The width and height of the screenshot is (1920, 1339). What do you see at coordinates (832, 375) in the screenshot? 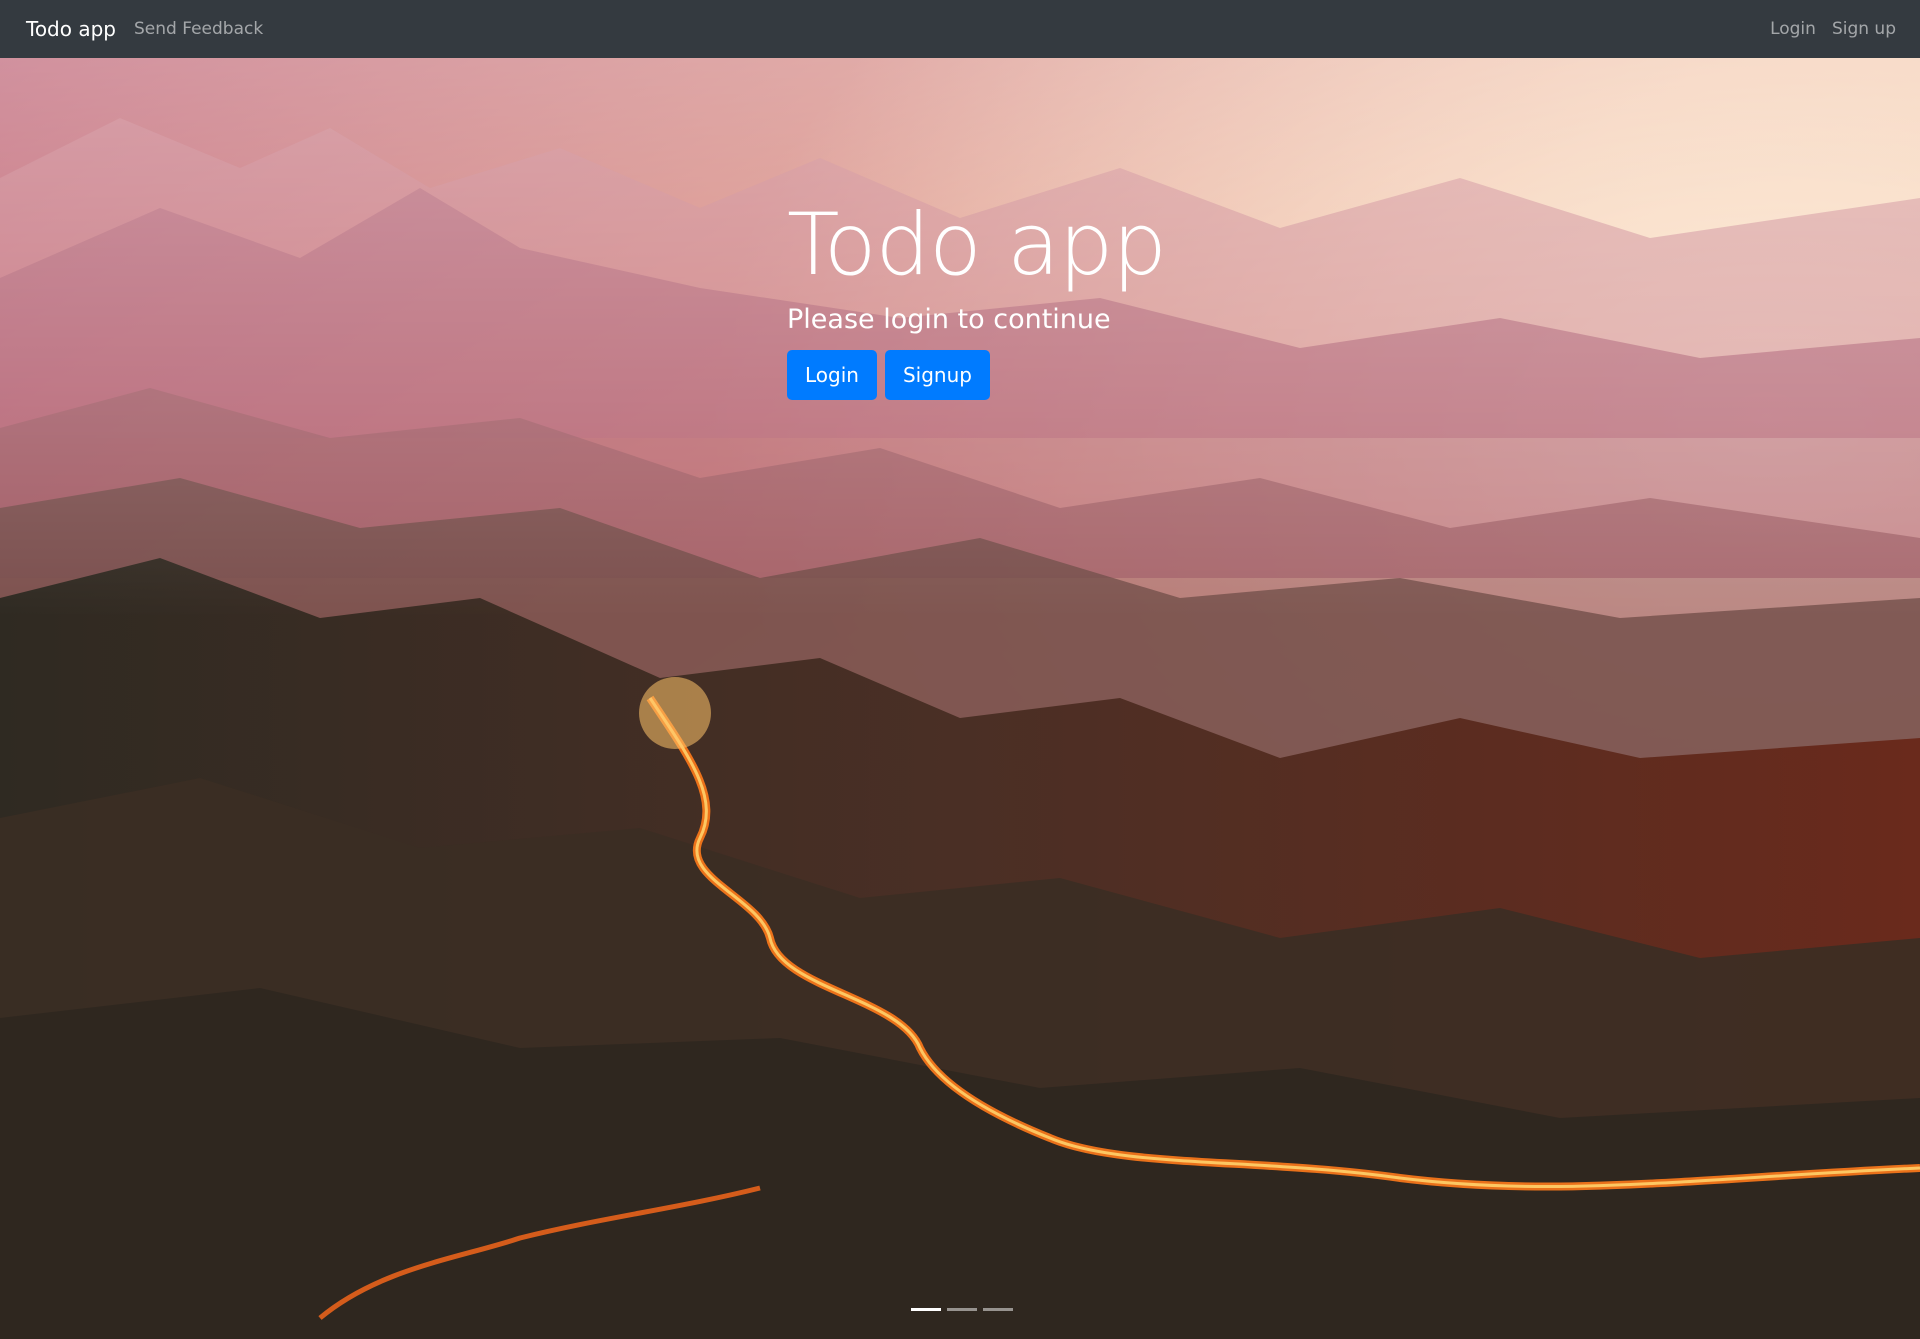
I see `hero-login-button: Login` at bounding box center [832, 375].